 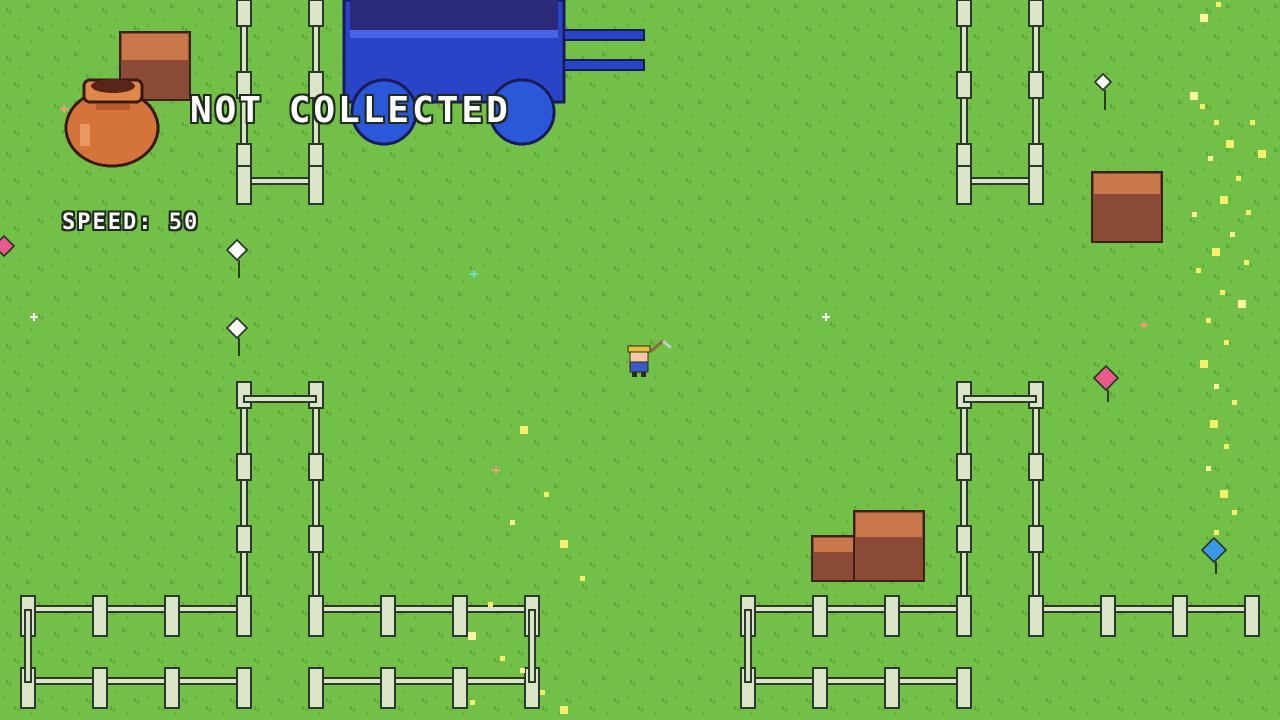 I want to click on speed-value: 50, so click(x=184, y=222).